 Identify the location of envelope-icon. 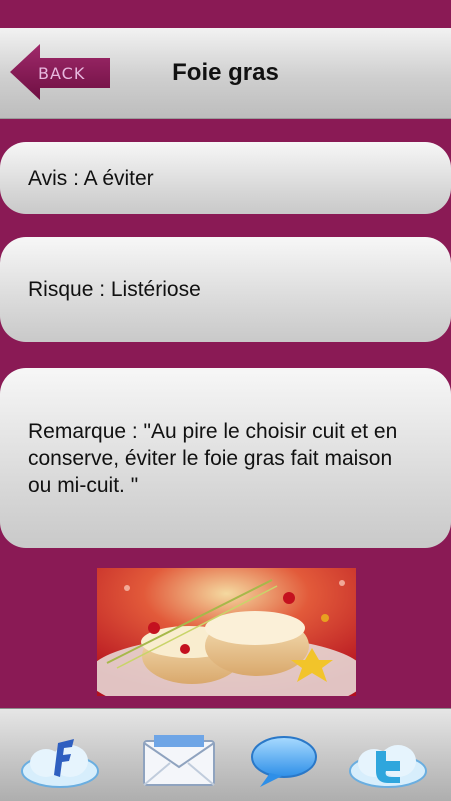
(179, 760).